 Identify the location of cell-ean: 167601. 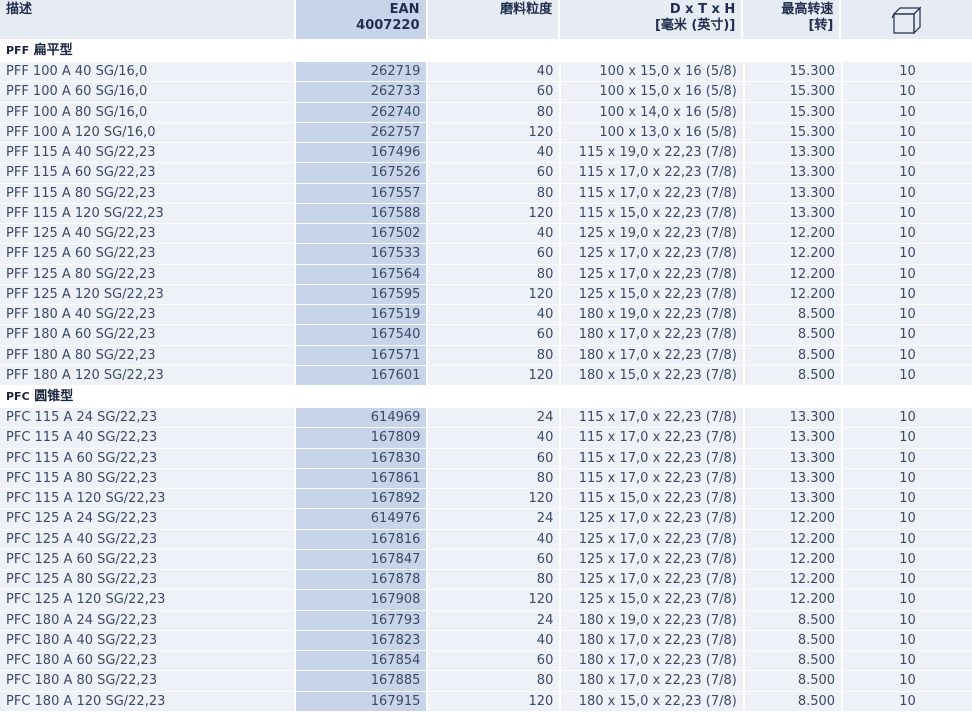
(361, 375).